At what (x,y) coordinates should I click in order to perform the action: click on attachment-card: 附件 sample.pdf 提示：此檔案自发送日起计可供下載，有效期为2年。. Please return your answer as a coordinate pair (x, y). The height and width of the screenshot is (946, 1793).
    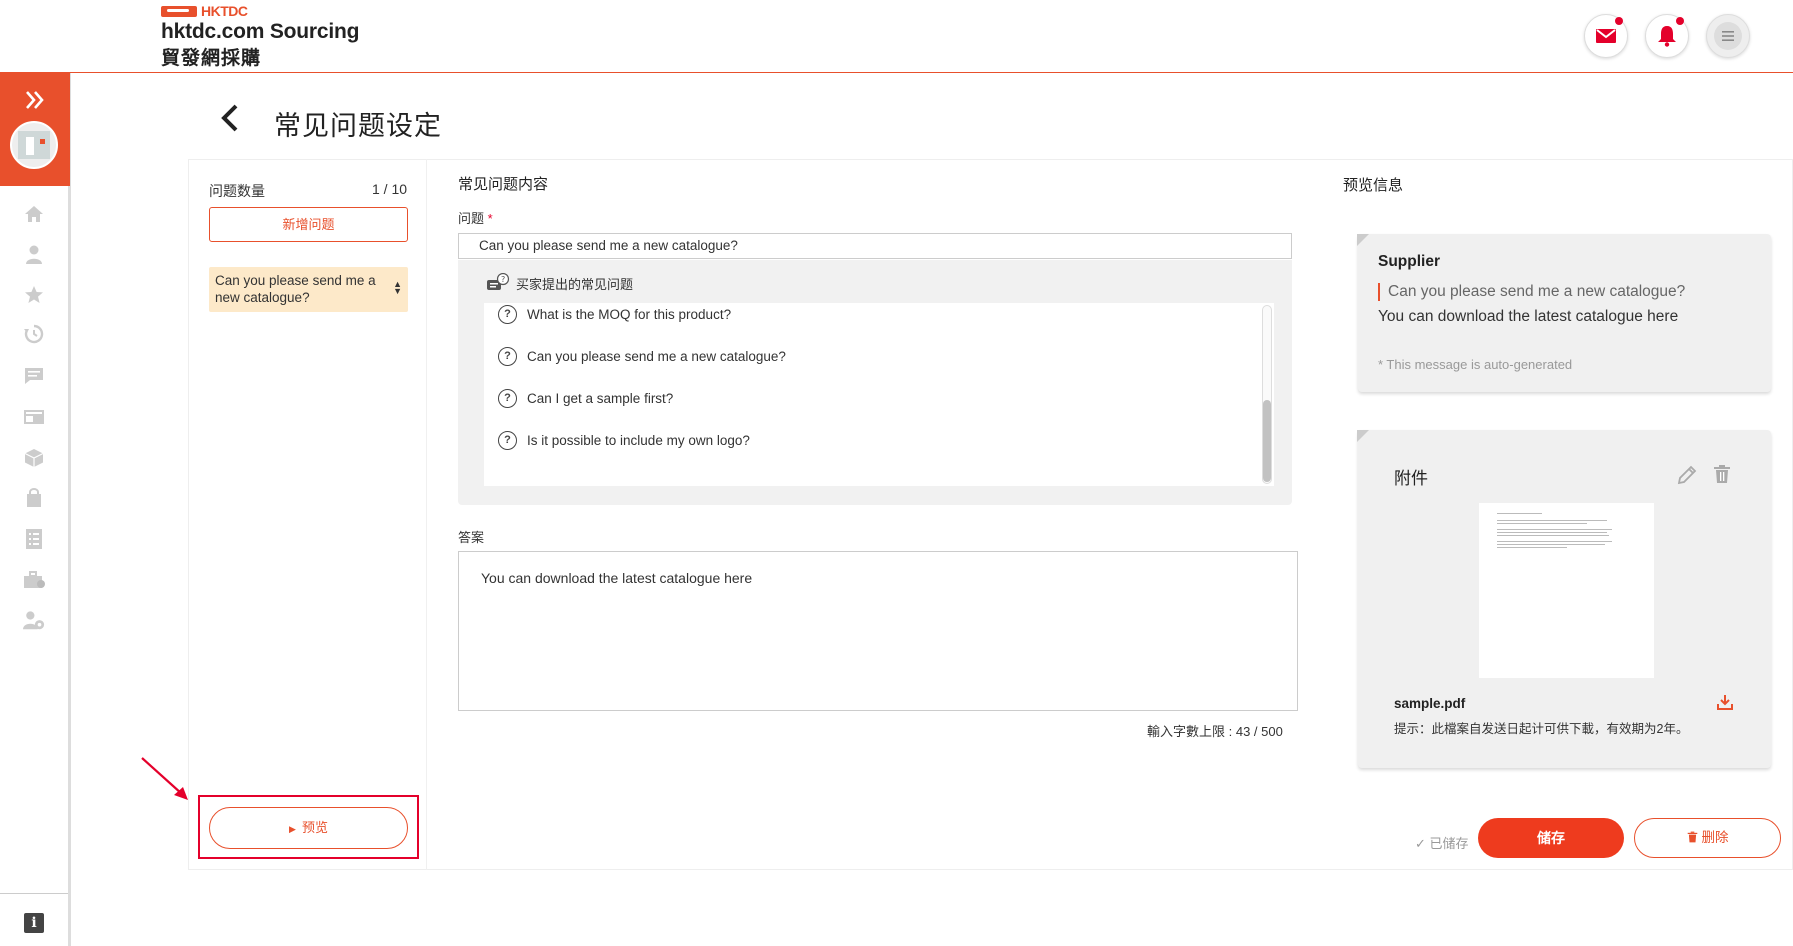
    Looking at the image, I should click on (1564, 599).